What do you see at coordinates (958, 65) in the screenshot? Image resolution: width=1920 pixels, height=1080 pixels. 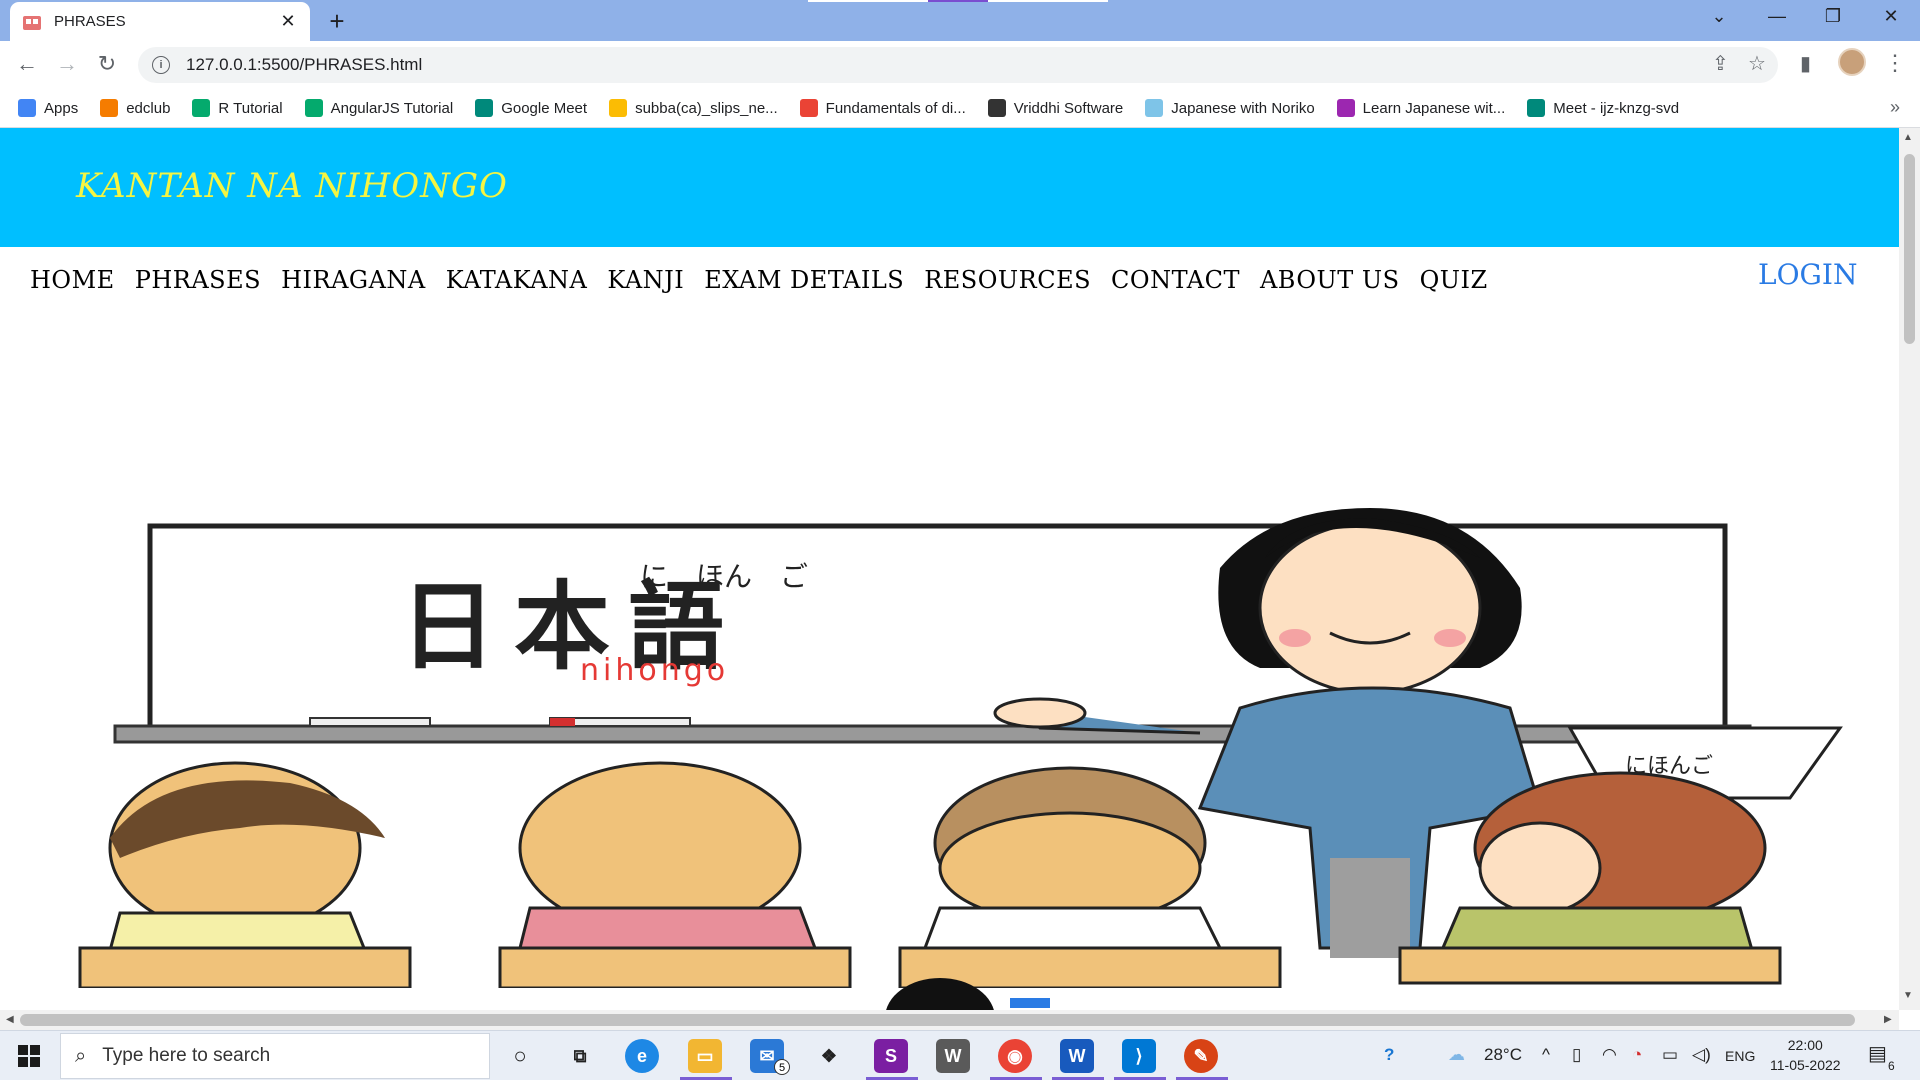 I see `address-bar: i 127.0.0.1:5500/PHRASES.html ⇪ ☆` at bounding box center [958, 65].